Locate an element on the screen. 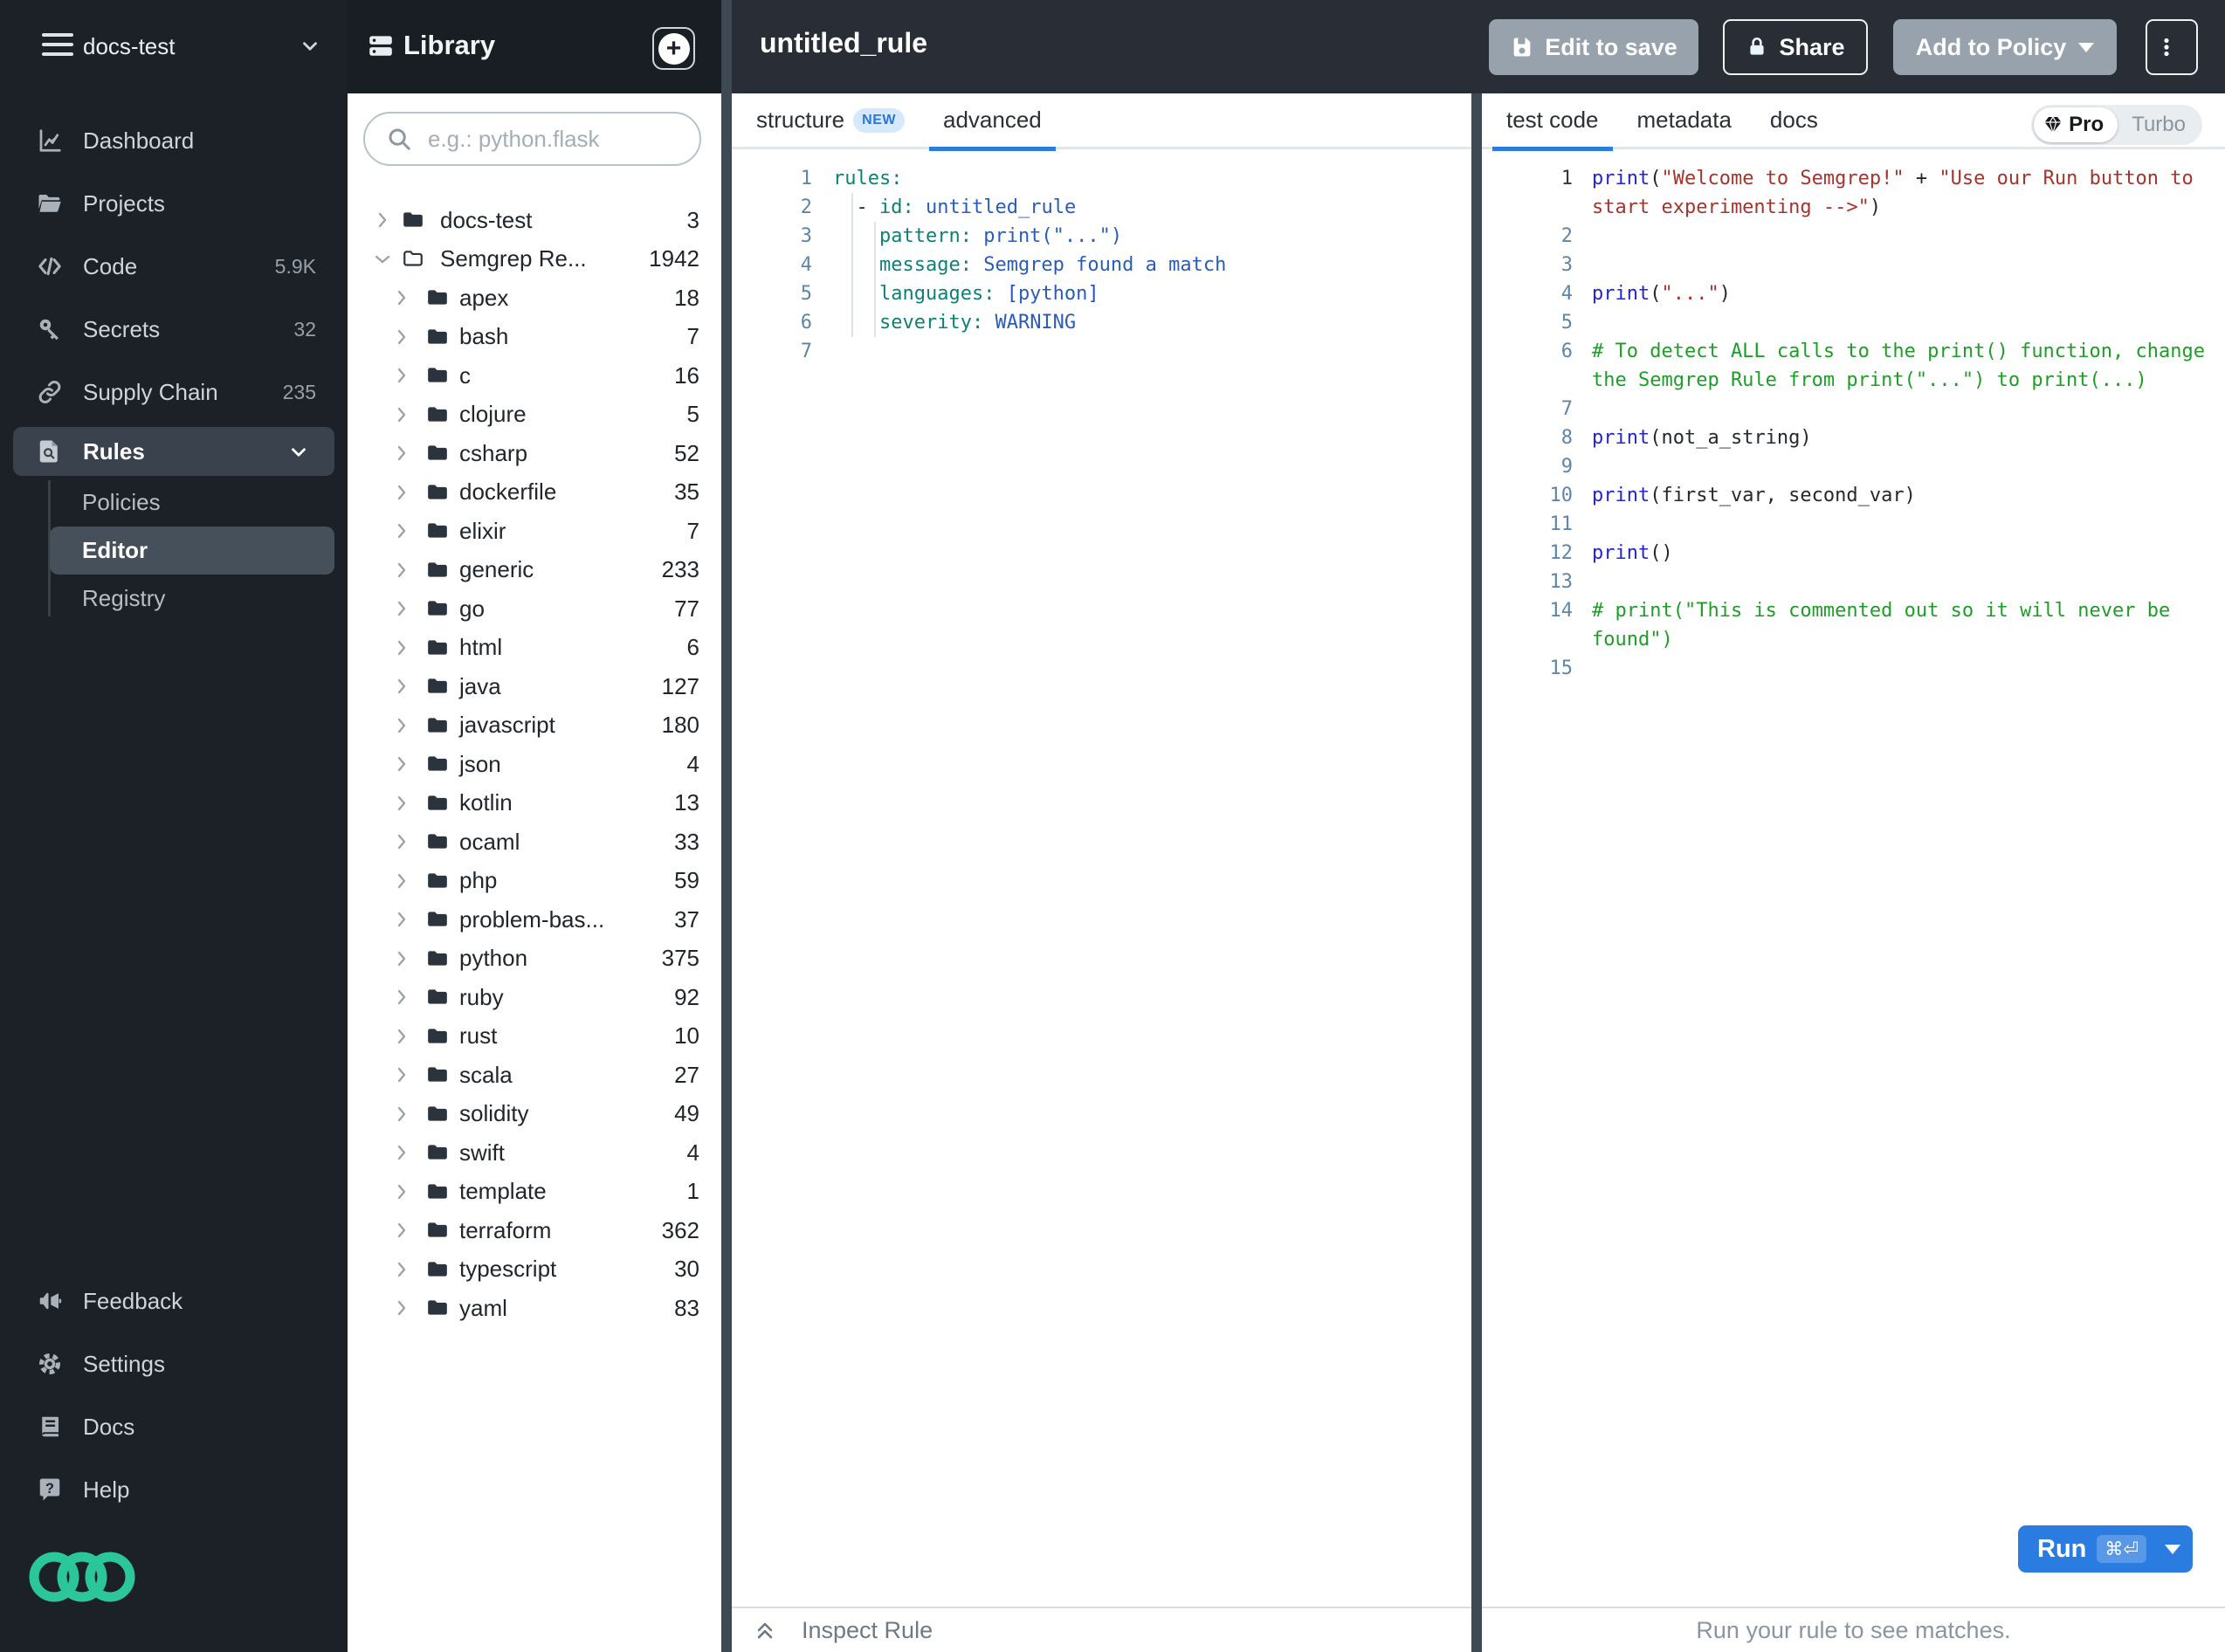  sidebar-item-registry: Registry is located at coordinates (174, 599).